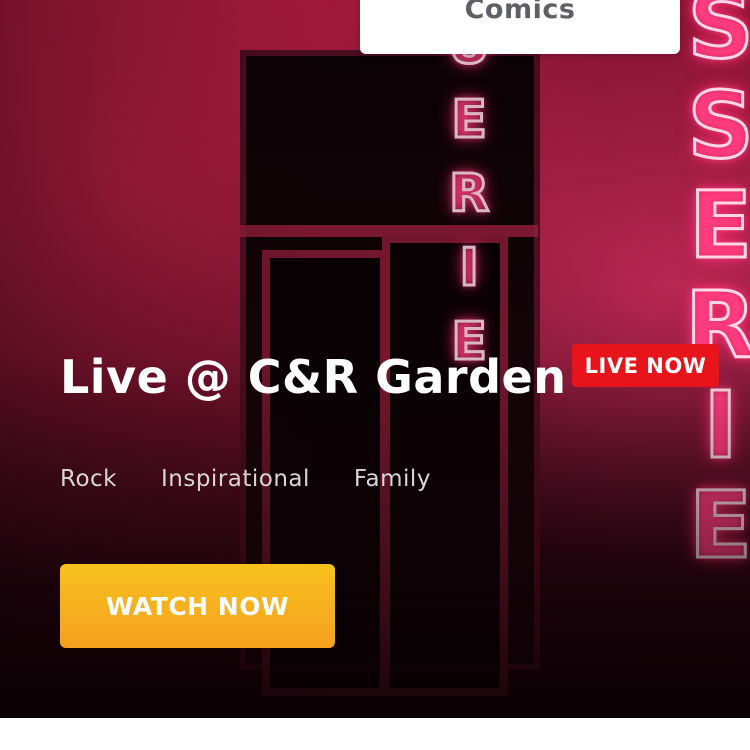  What do you see at coordinates (520, 27) in the screenshot?
I see `category-tab: Comics` at bounding box center [520, 27].